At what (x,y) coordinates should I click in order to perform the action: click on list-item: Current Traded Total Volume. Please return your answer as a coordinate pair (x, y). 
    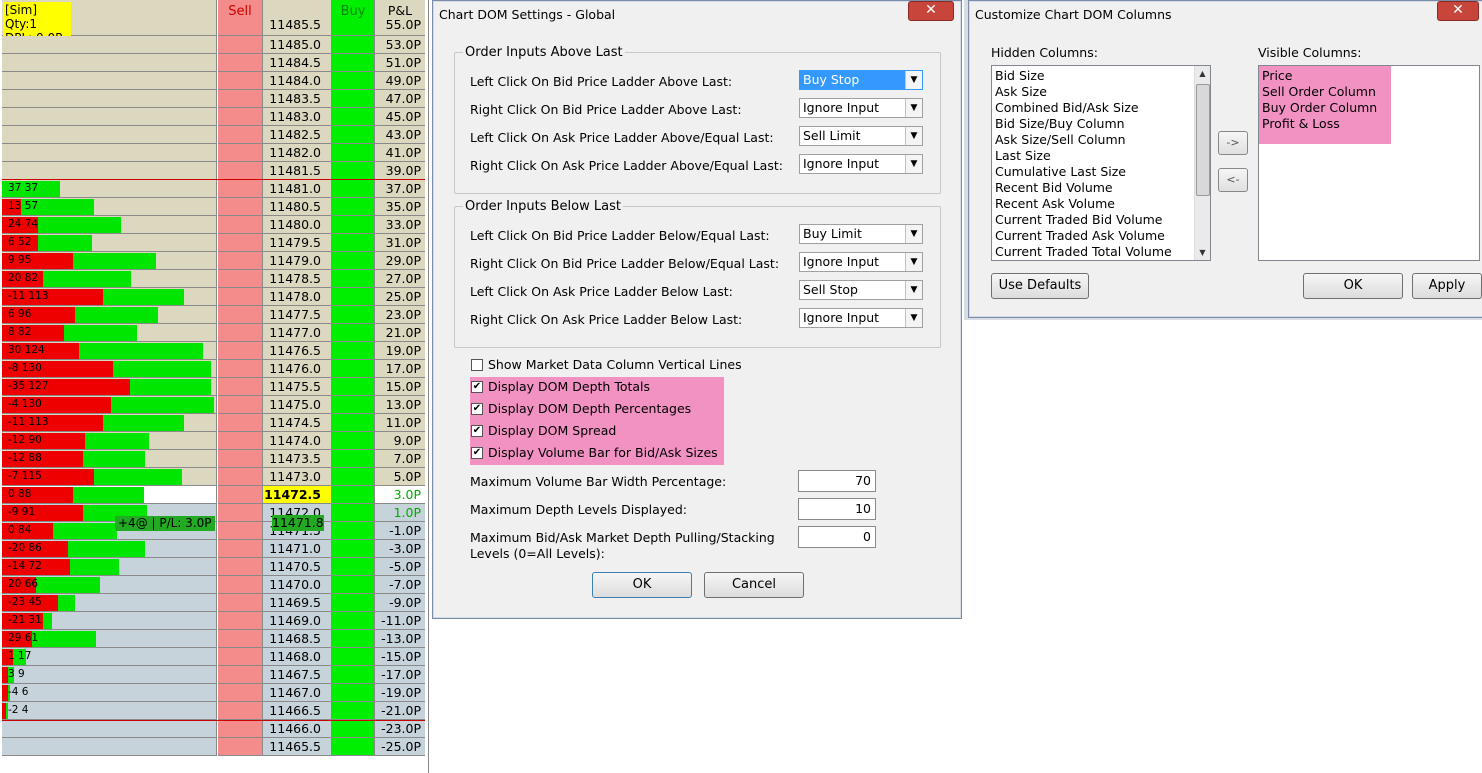
    Looking at the image, I should click on (1083, 252).